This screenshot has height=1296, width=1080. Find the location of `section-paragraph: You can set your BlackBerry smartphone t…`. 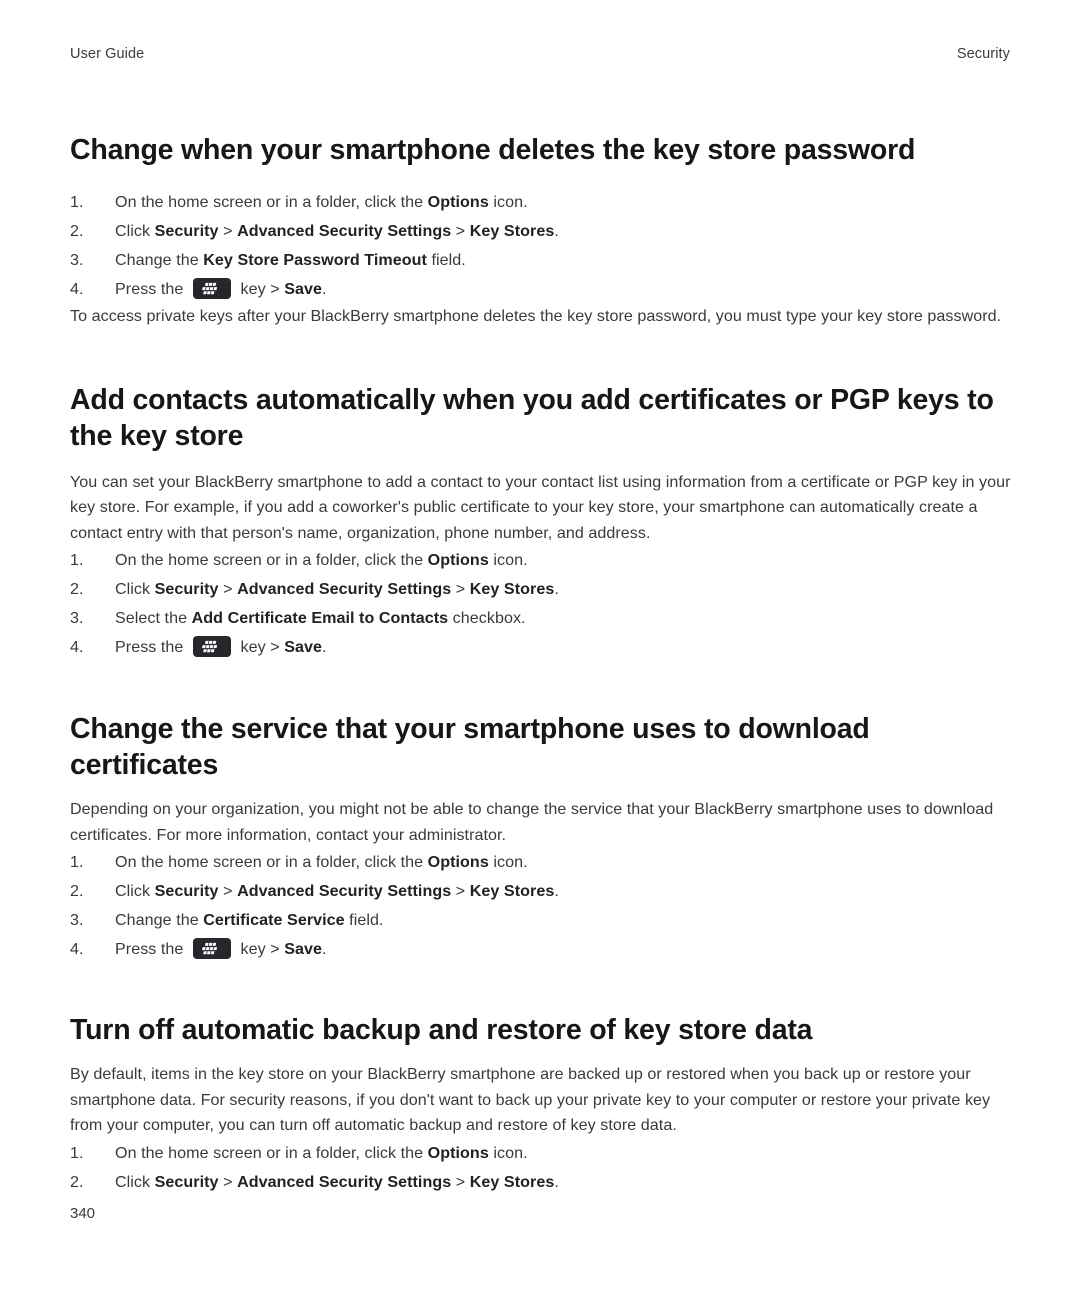

section-paragraph: You can set your BlackBerry smartphone t… is located at coordinates (540, 507).